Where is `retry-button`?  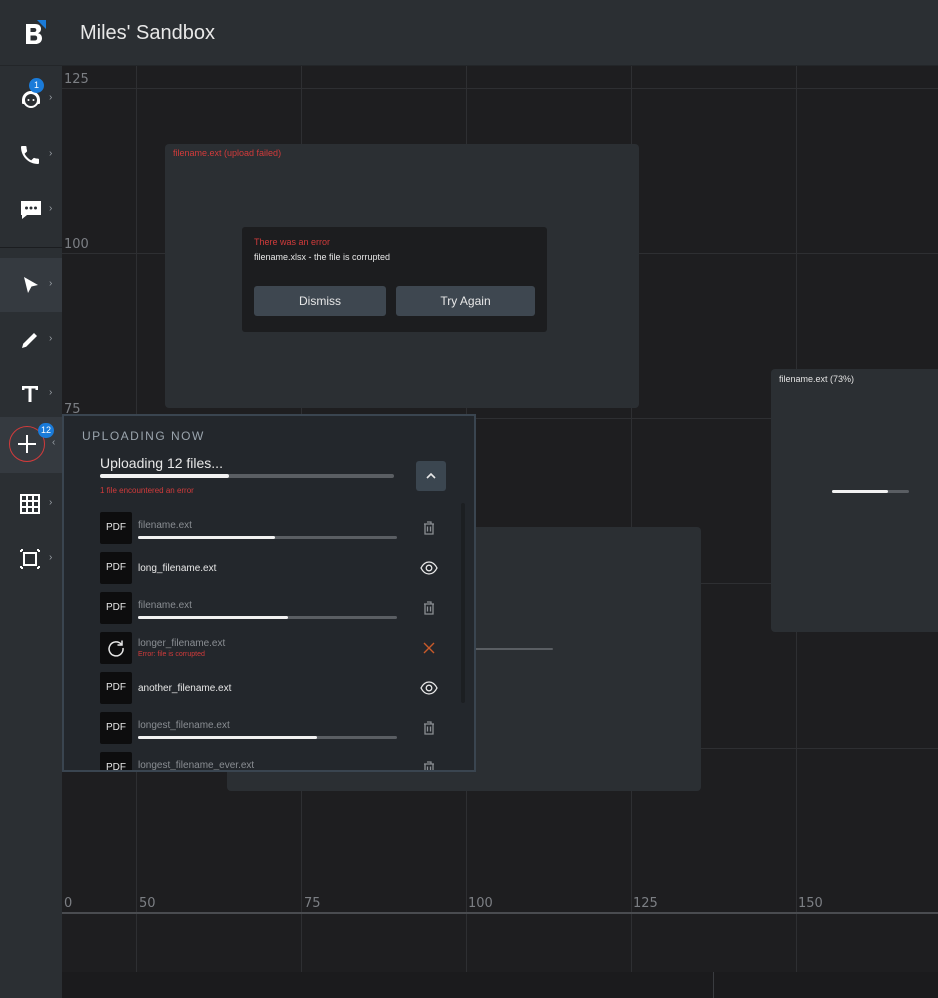 retry-button is located at coordinates (116, 648).